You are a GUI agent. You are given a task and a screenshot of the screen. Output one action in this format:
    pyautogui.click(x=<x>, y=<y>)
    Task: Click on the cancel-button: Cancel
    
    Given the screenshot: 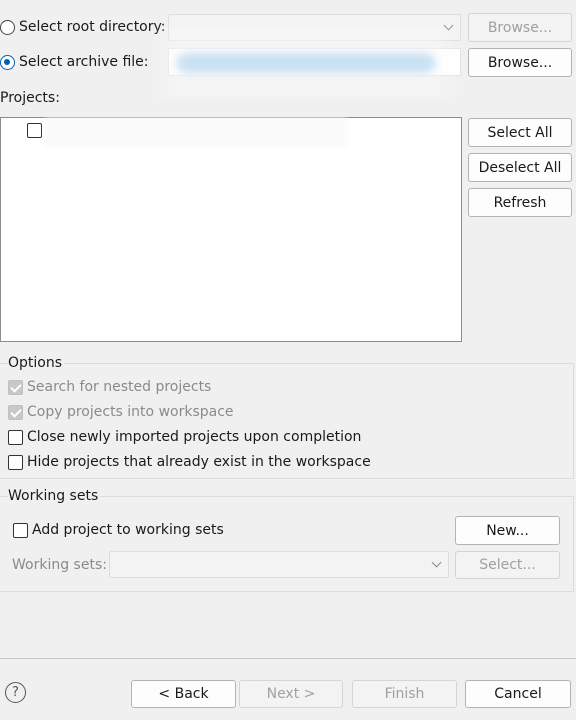 What is the action you would take?
    pyautogui.click(x=518, y=694)
    